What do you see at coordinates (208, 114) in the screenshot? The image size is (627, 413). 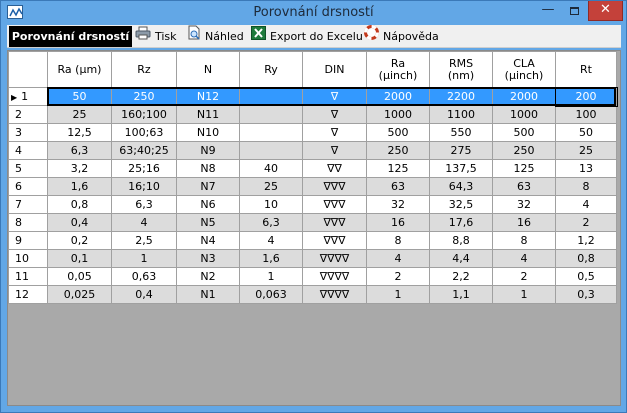 I see `table-cell: N11` at bounding box center [208, 114].